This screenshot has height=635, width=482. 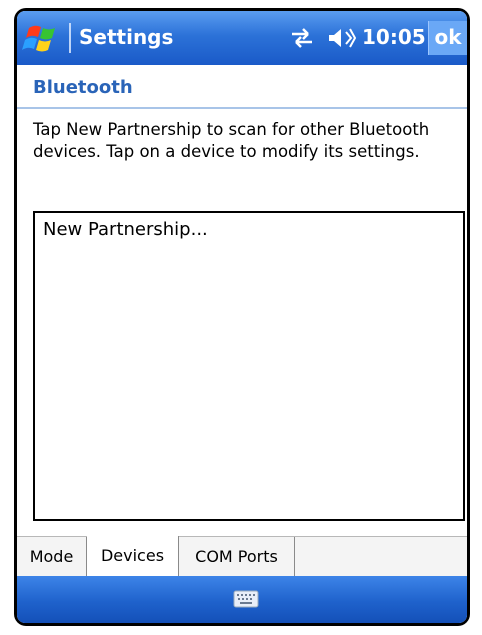 I want to click on title-separator, so click(x=70, y=38).